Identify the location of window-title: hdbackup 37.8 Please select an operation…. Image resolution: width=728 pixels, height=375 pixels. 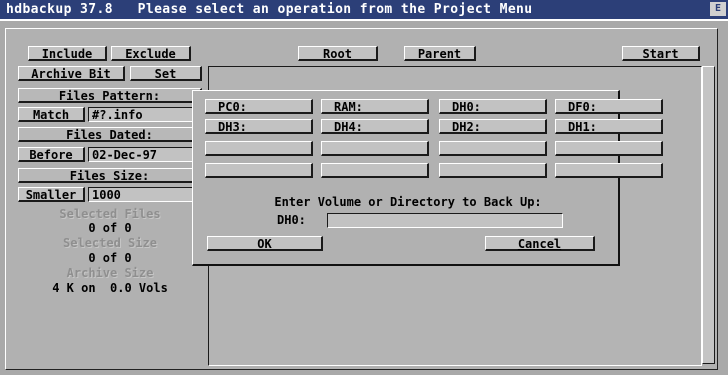
(269, 9).